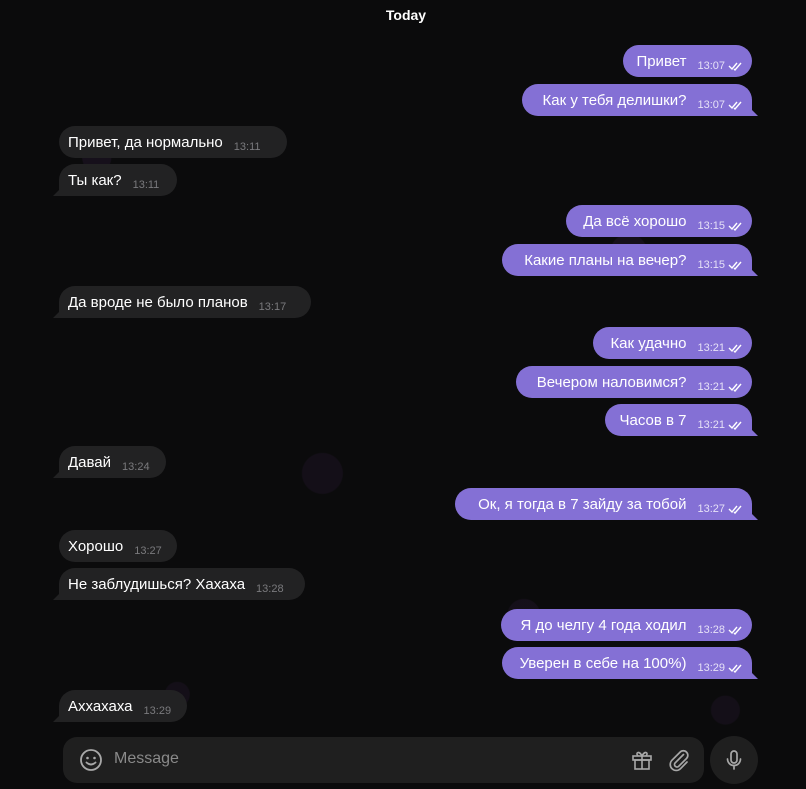 The width and height of the screenshot is (806, 789). I want to click on outgoing-message: Уверен в себе на 100%) 13:29, so click(630, 663).